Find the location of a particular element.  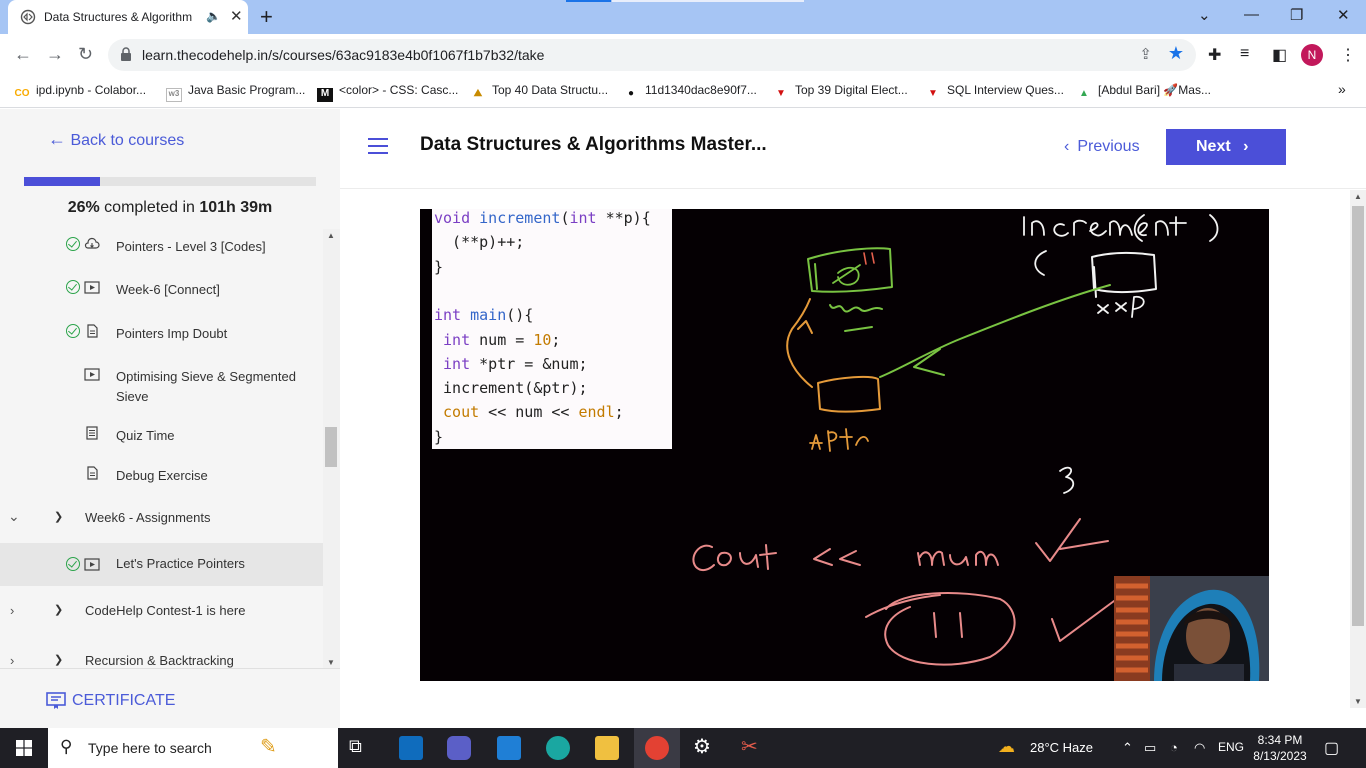

chrome-active-app is located at coordinates (657, 748).